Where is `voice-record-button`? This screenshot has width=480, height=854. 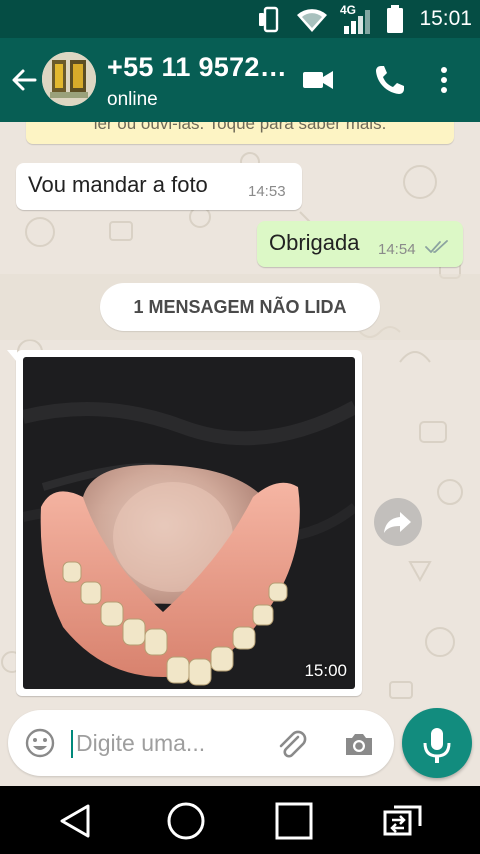
voice-record-button is located at coordinates (437, 743).